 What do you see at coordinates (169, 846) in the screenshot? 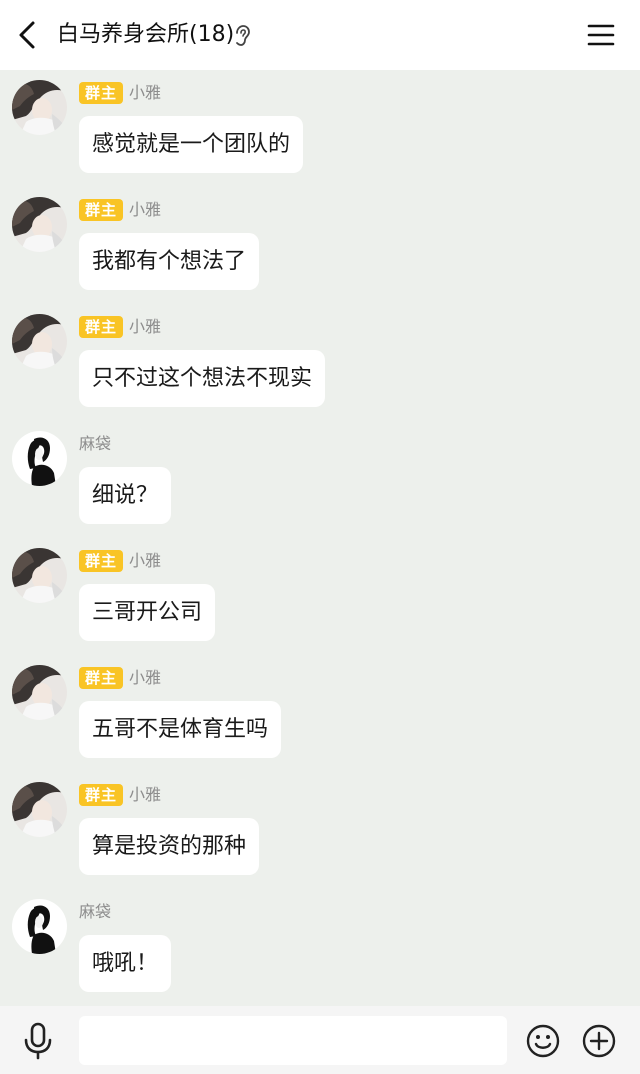
I see `message-bubble: 算是投资的那种` at bounding box center [169, 846].